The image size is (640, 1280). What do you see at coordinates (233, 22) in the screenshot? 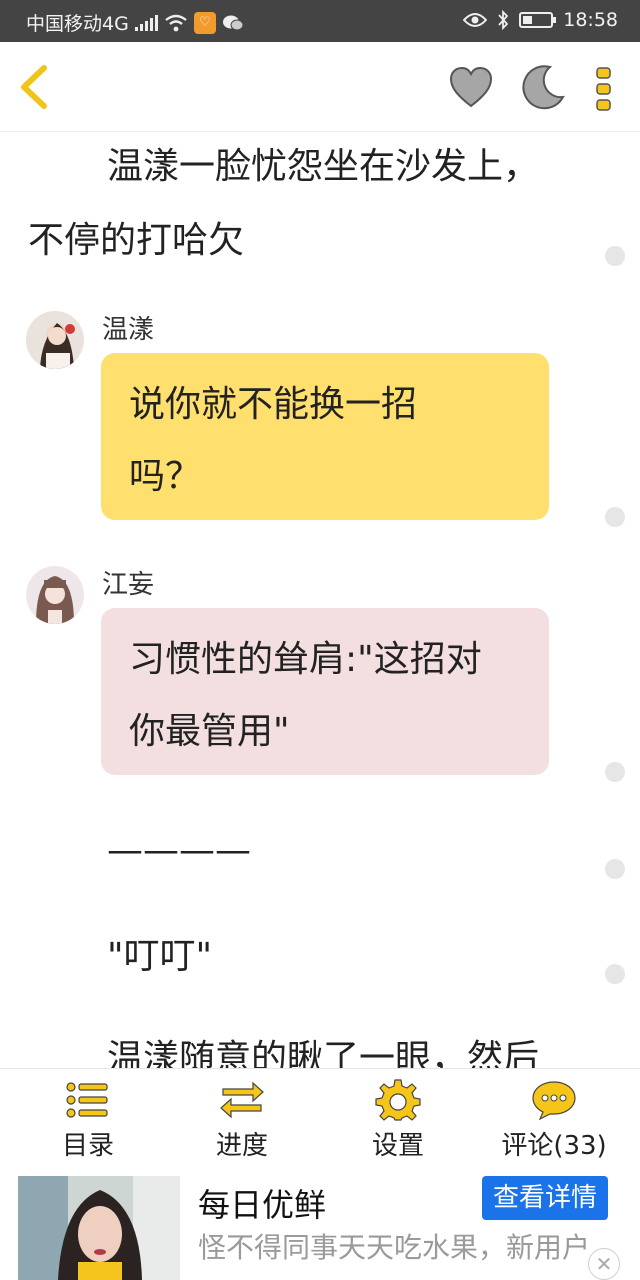
I see `wechat-icon` at bounding box center [233, 22].